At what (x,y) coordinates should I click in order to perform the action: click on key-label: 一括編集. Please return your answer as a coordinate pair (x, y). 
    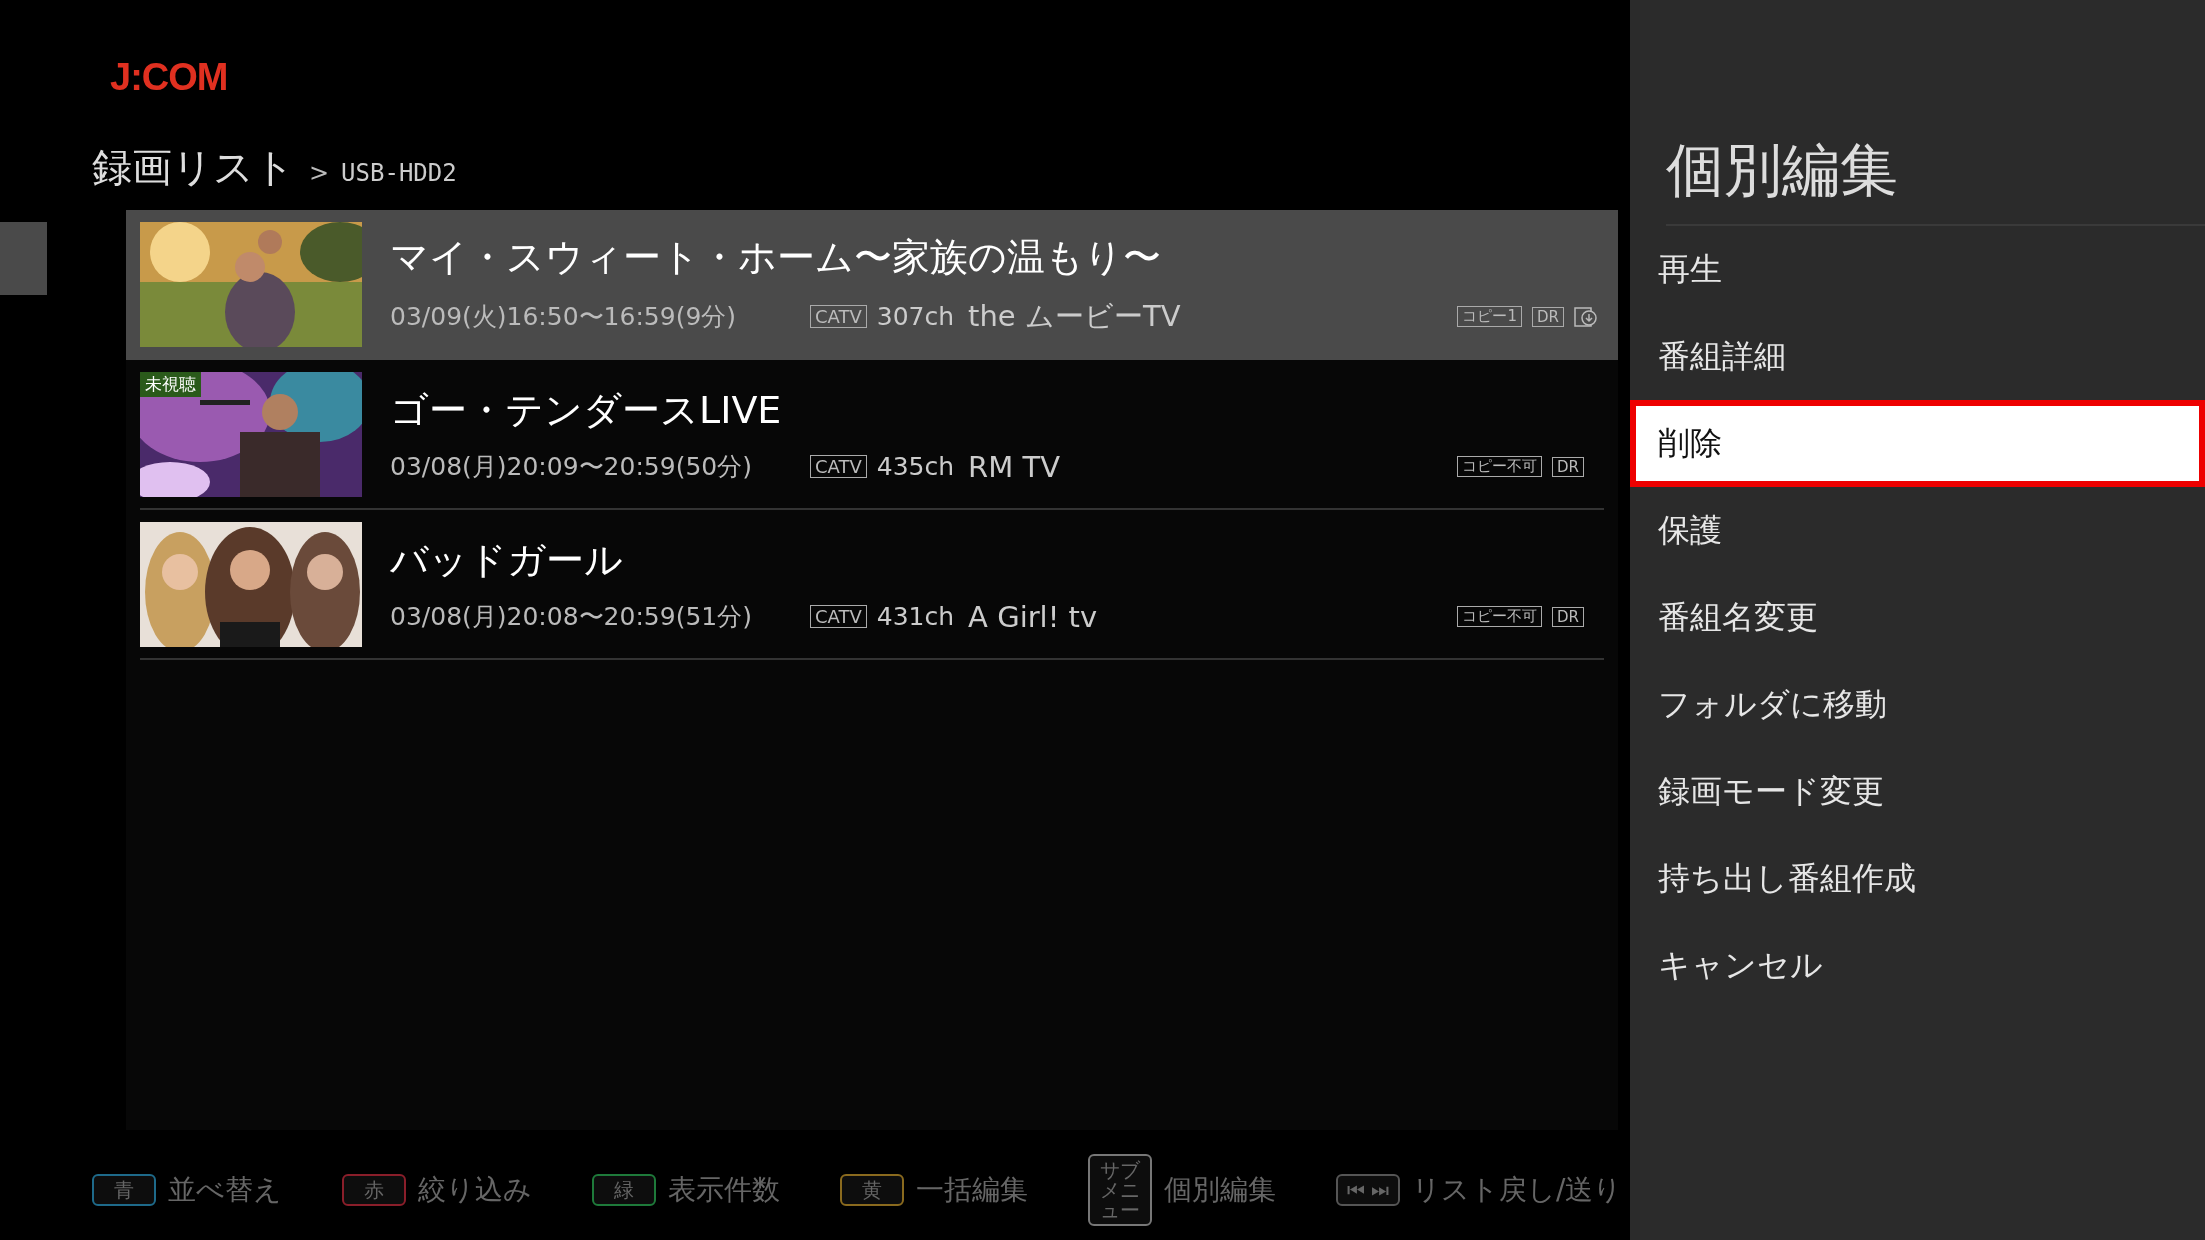
    Looking at the image, I should click on (972, 1190).